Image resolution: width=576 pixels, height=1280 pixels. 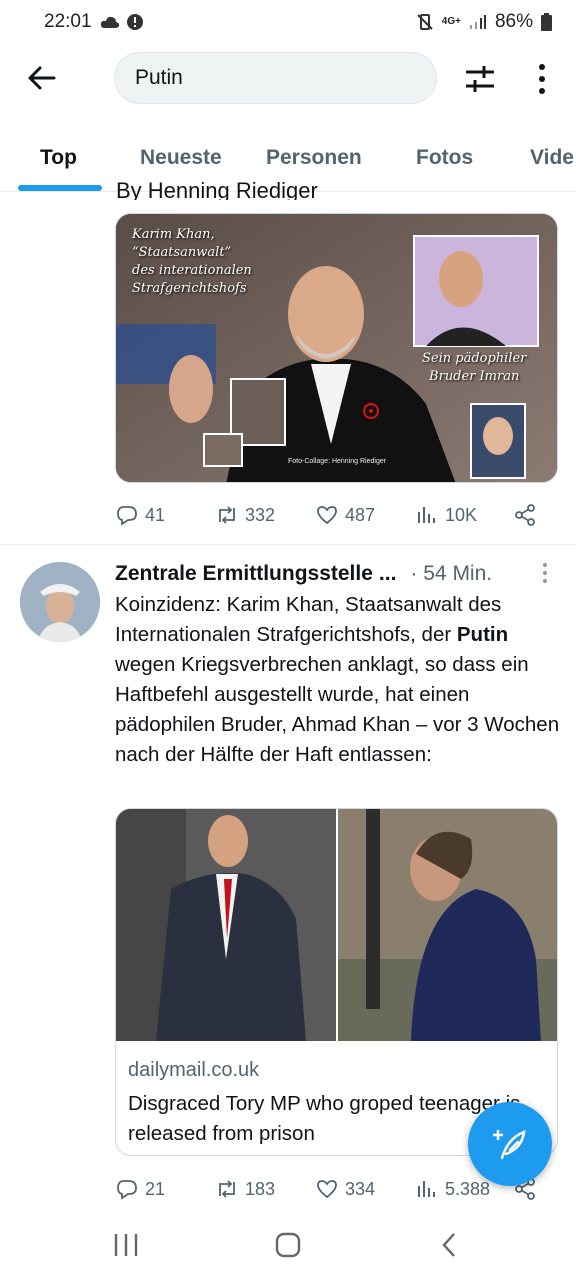 I want to click on status-bar: 22:01 4G+ 86%, so click(x=288, y=22).